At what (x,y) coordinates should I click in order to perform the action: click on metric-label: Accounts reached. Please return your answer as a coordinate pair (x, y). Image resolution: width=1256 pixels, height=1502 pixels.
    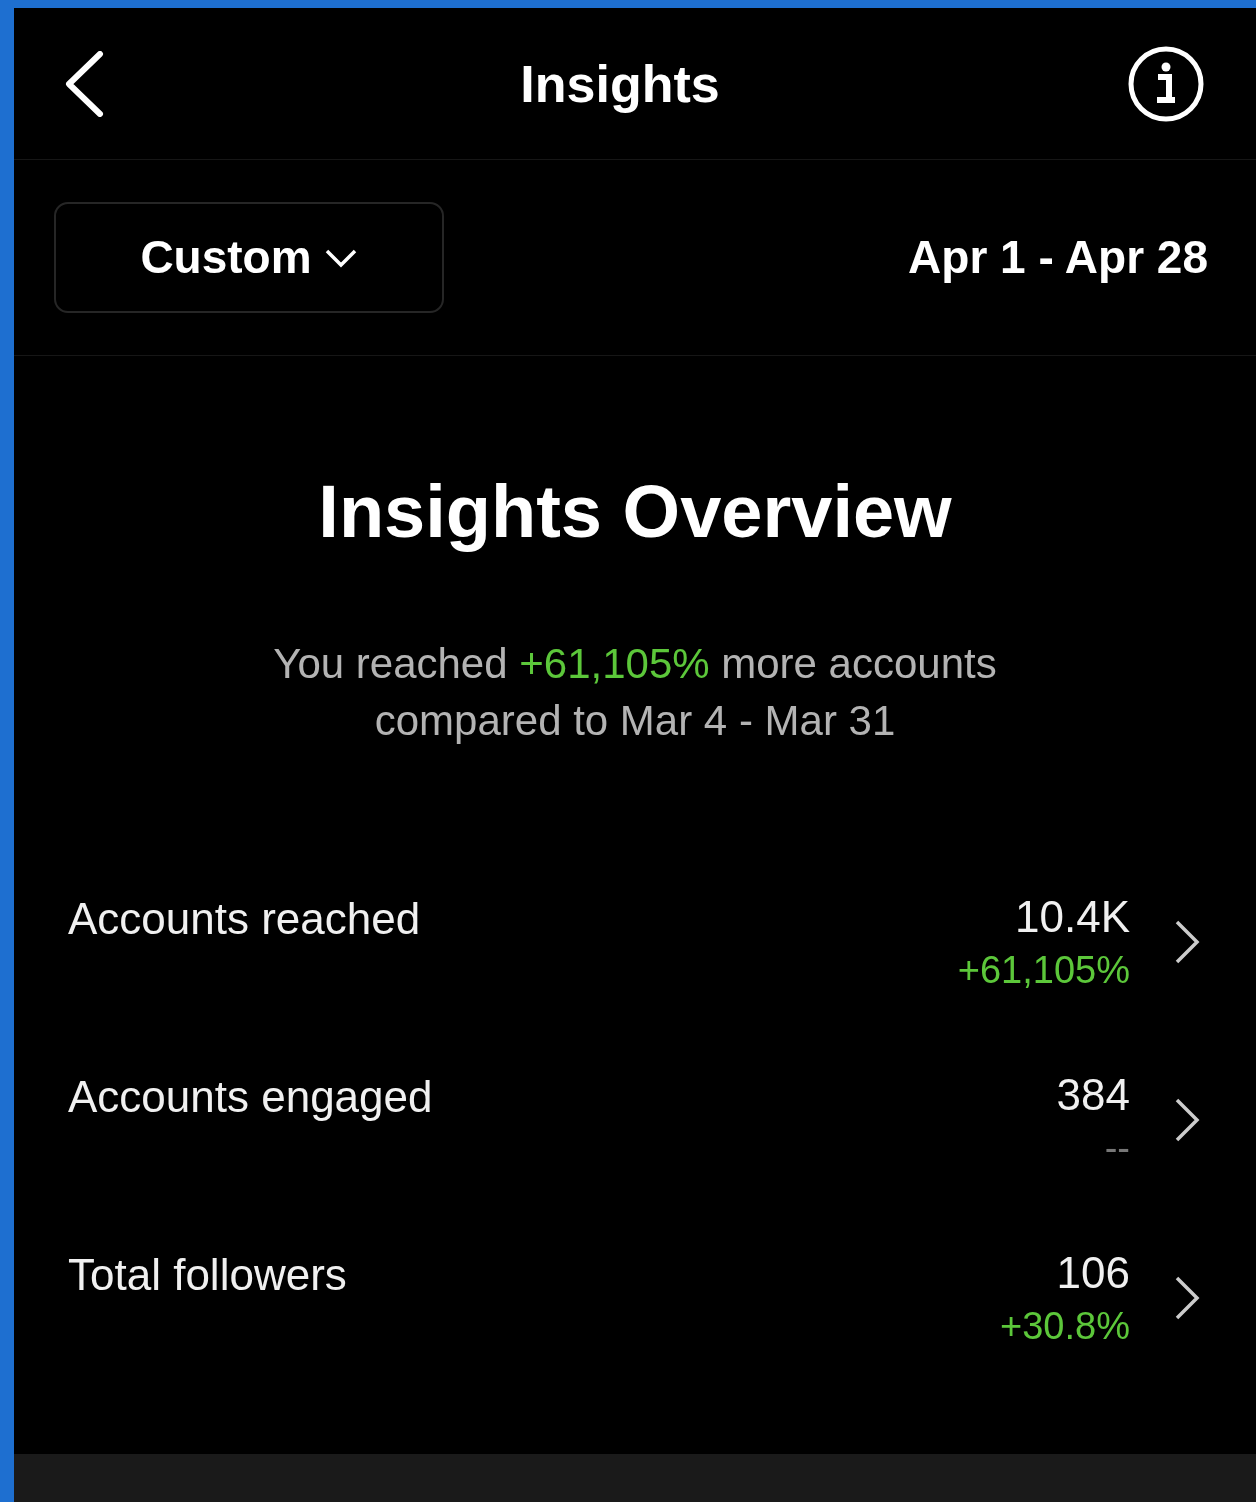
    Looking at the image, I should click on (244, 919).